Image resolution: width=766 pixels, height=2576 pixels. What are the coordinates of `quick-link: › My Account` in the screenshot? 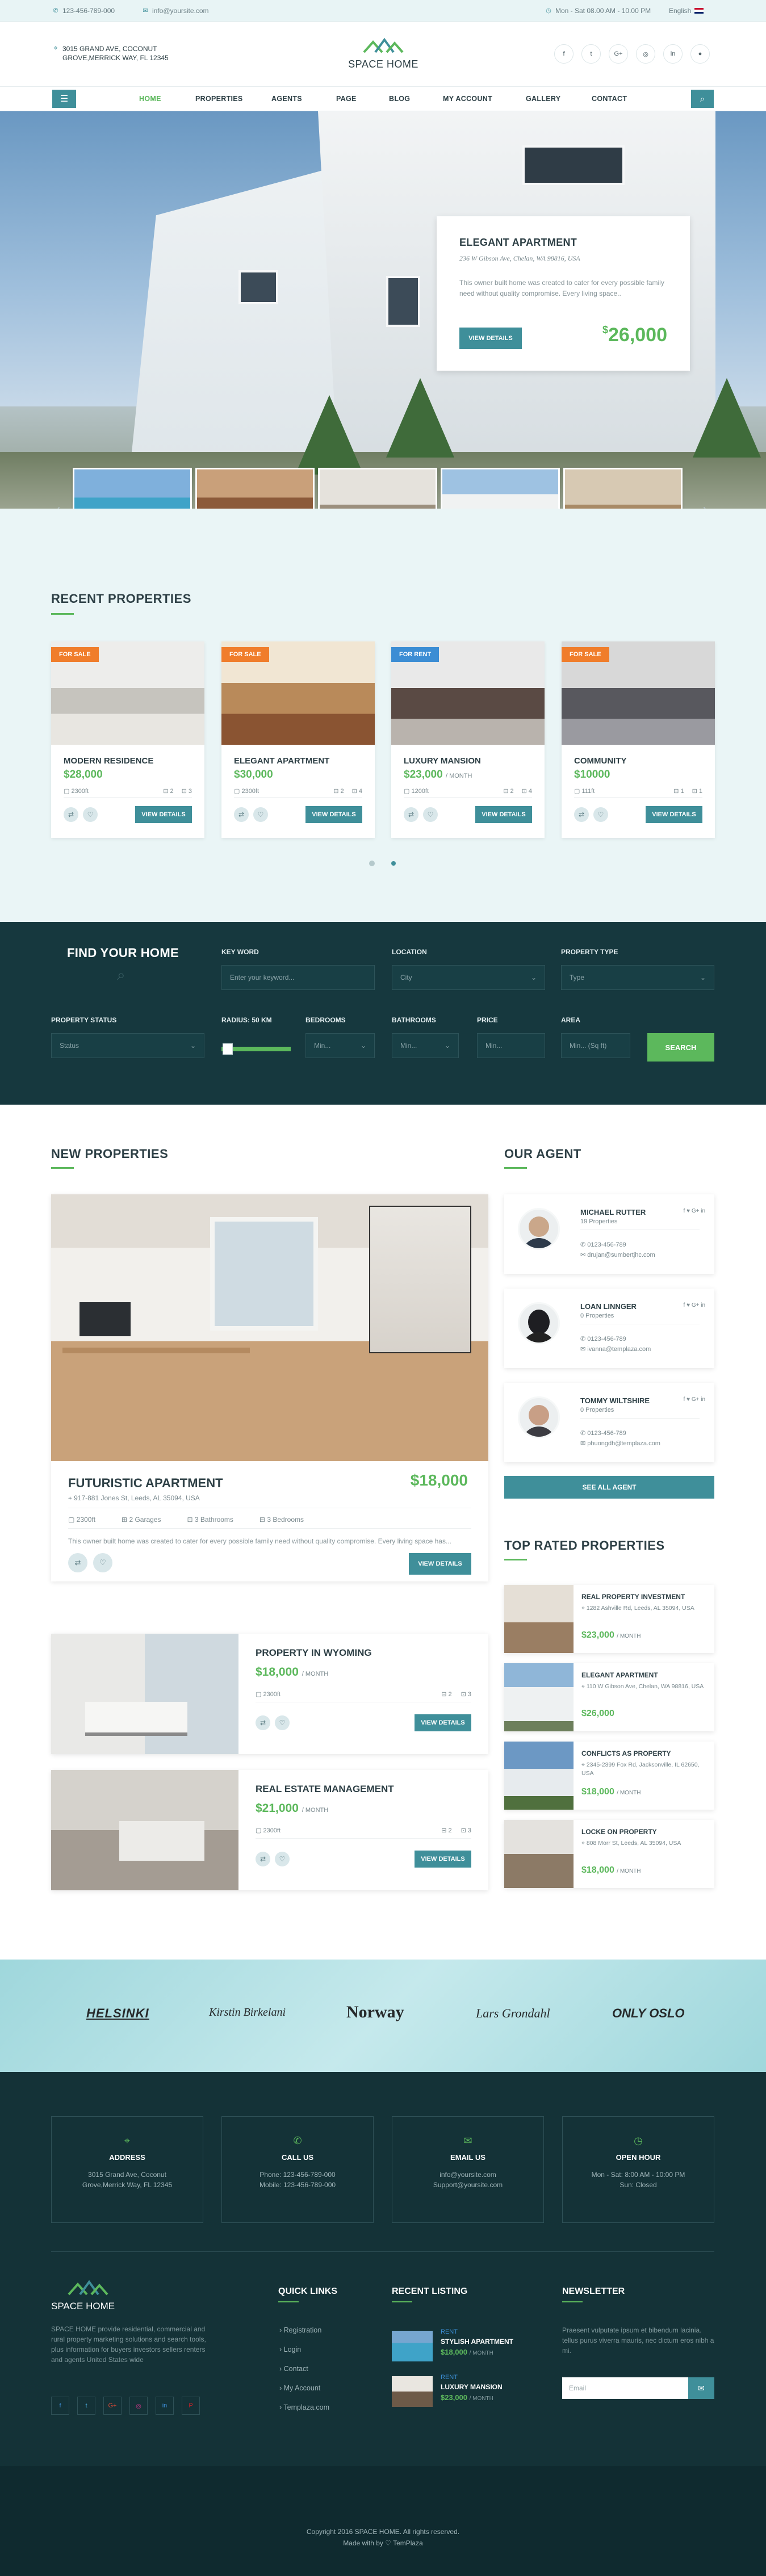 It's located at (299, 2388).